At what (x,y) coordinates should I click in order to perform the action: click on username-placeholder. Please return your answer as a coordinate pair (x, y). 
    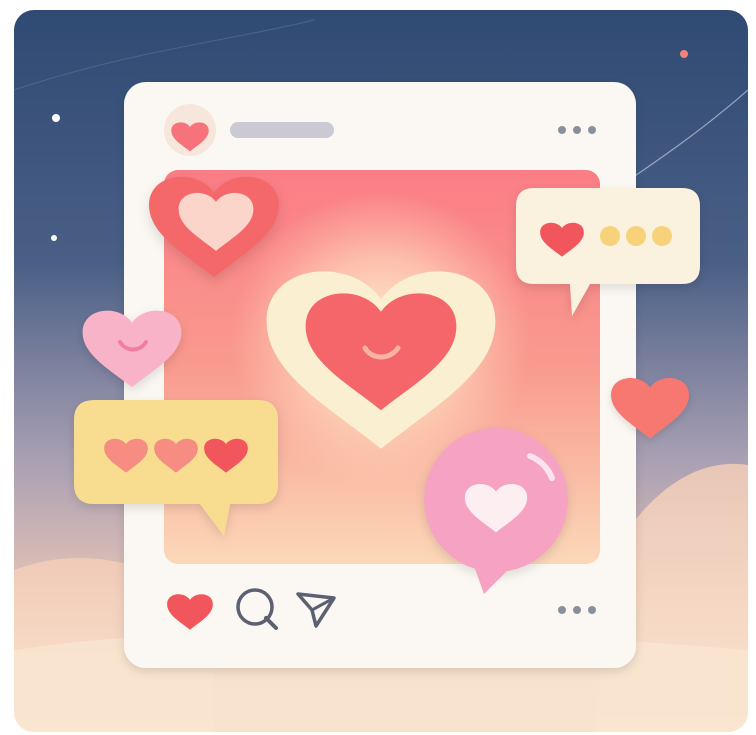
    Looking at the image, I should click on (282, 130).